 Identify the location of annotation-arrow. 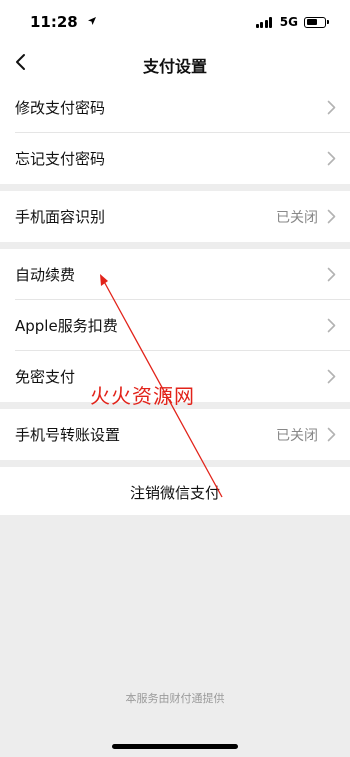
(161, 386).